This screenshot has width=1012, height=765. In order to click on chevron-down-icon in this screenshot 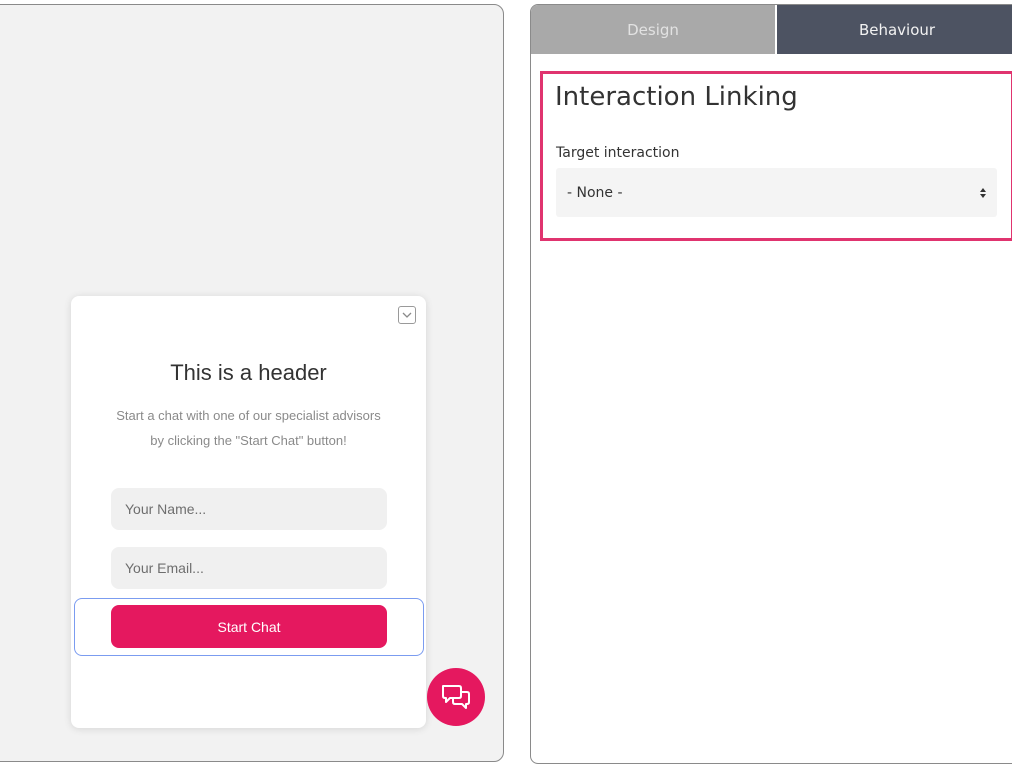, I will do `click(407, 315)`.